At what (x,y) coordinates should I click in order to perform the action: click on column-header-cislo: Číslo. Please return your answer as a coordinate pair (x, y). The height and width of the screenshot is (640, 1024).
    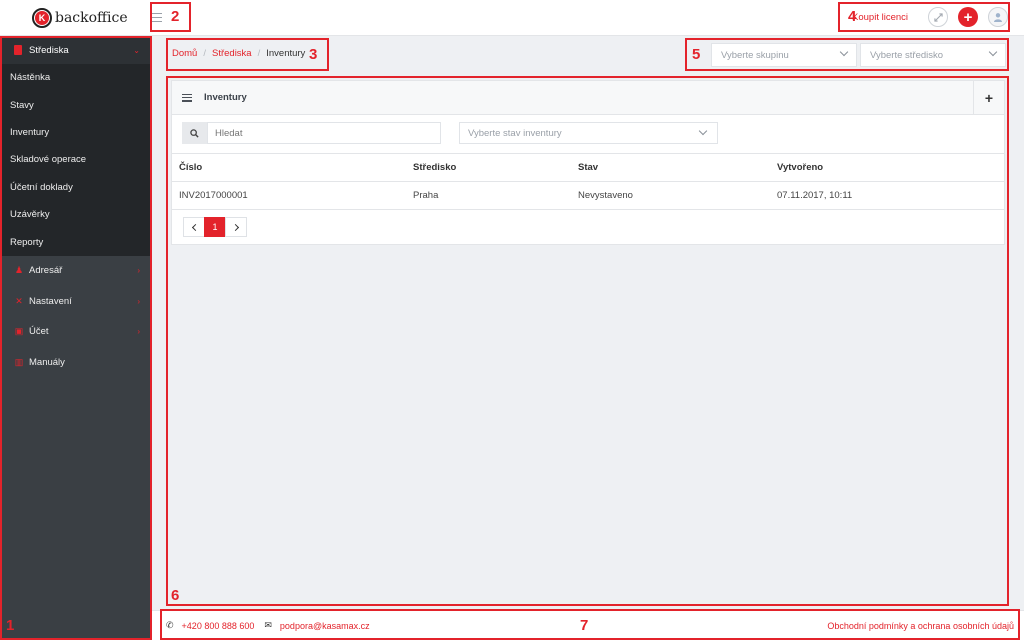
    Looking at the image, I should click on (289, 167).